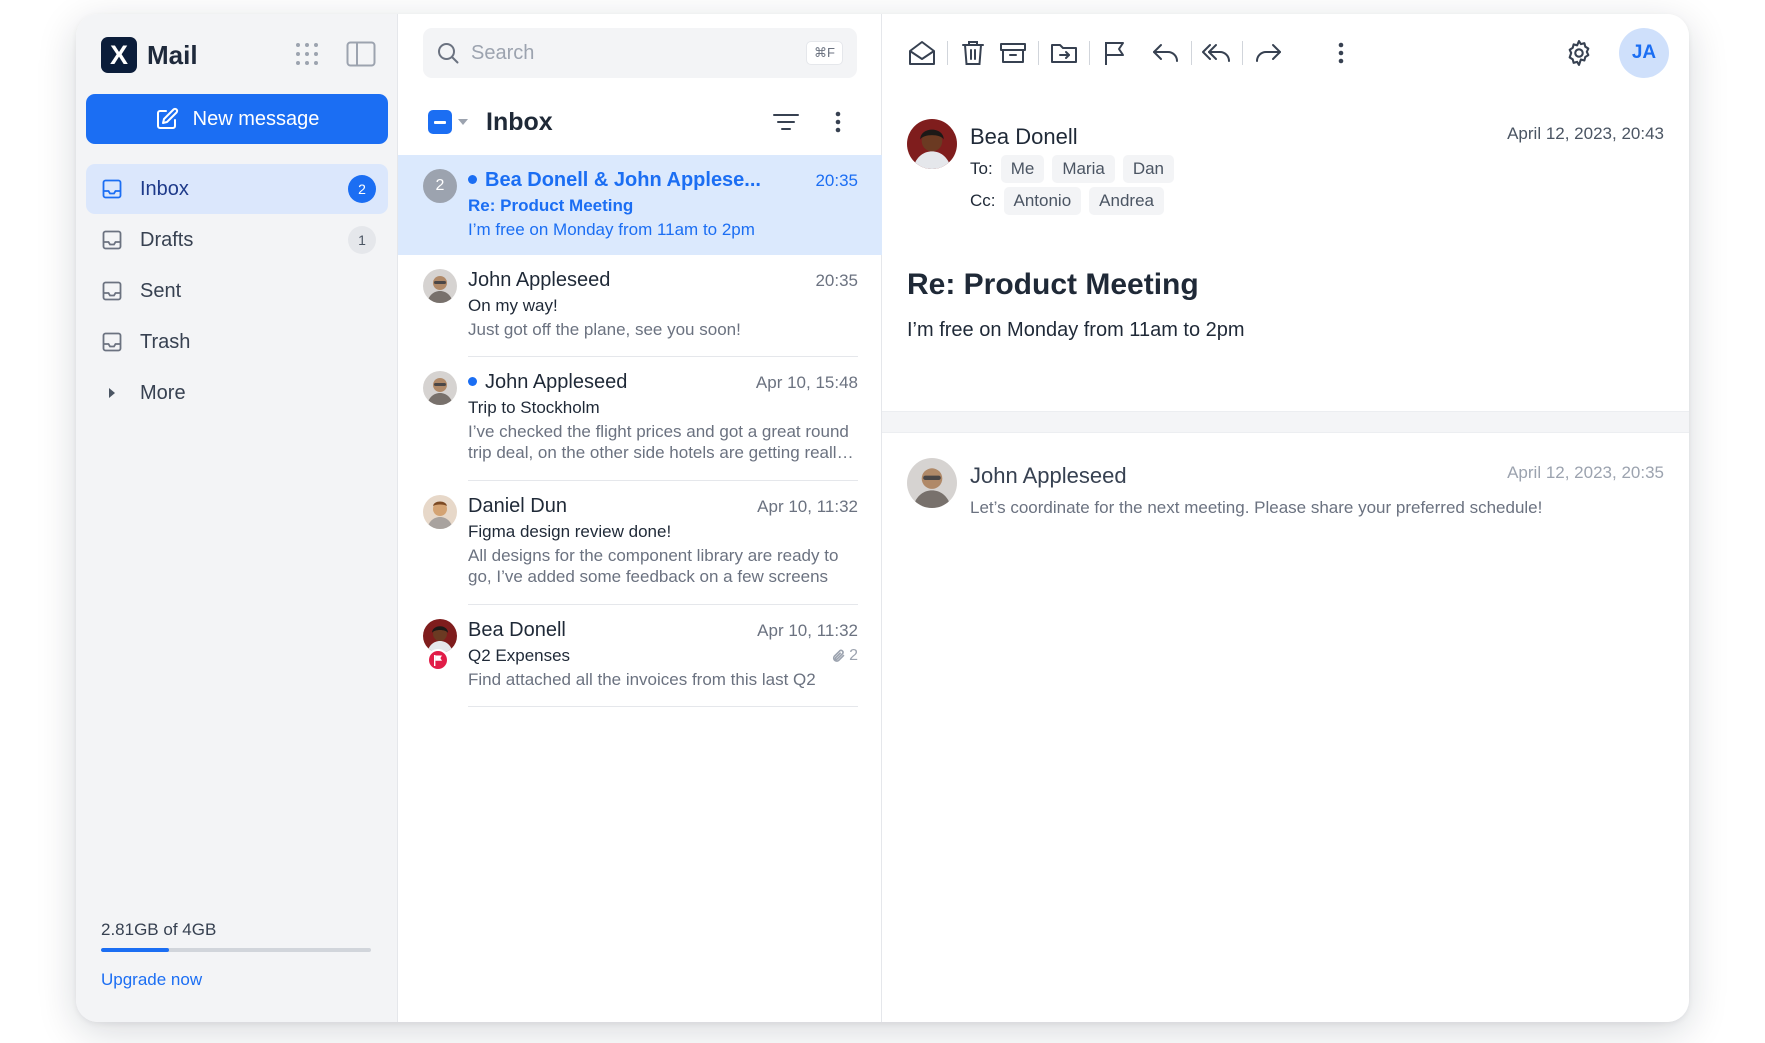 This screenshot has width=1765, height=1043. Describe the element at coordinates (838, 122) in the screenshot. I see `more-options-icon` at that location.